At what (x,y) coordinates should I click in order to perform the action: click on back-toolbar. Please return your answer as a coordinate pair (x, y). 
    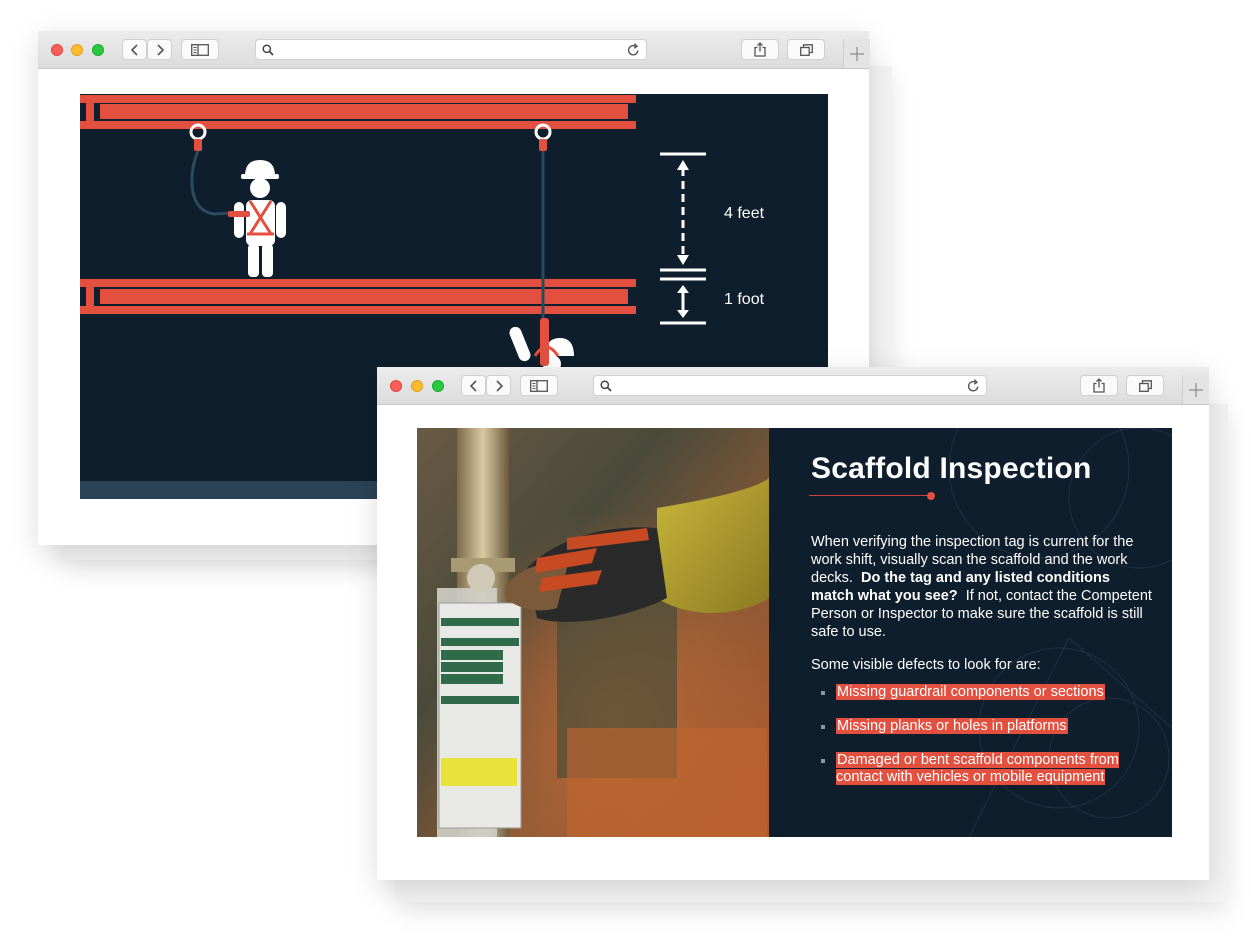
    Looking at the image, I should click on (454, 50).